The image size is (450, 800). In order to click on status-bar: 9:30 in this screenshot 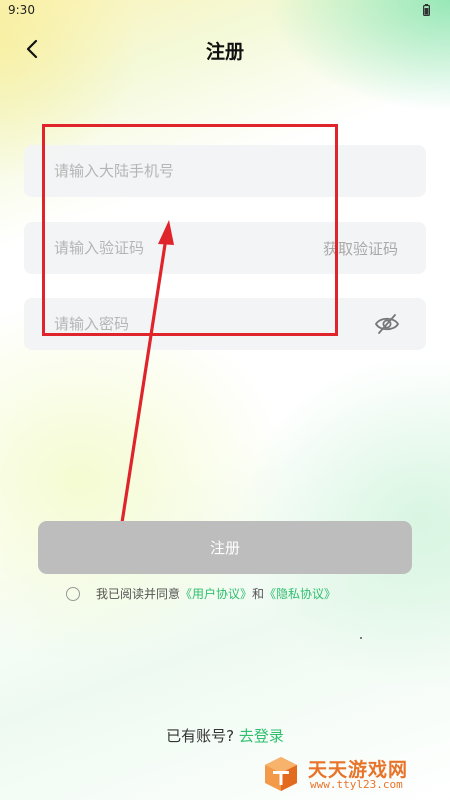, I will do `click(225, 11)`.